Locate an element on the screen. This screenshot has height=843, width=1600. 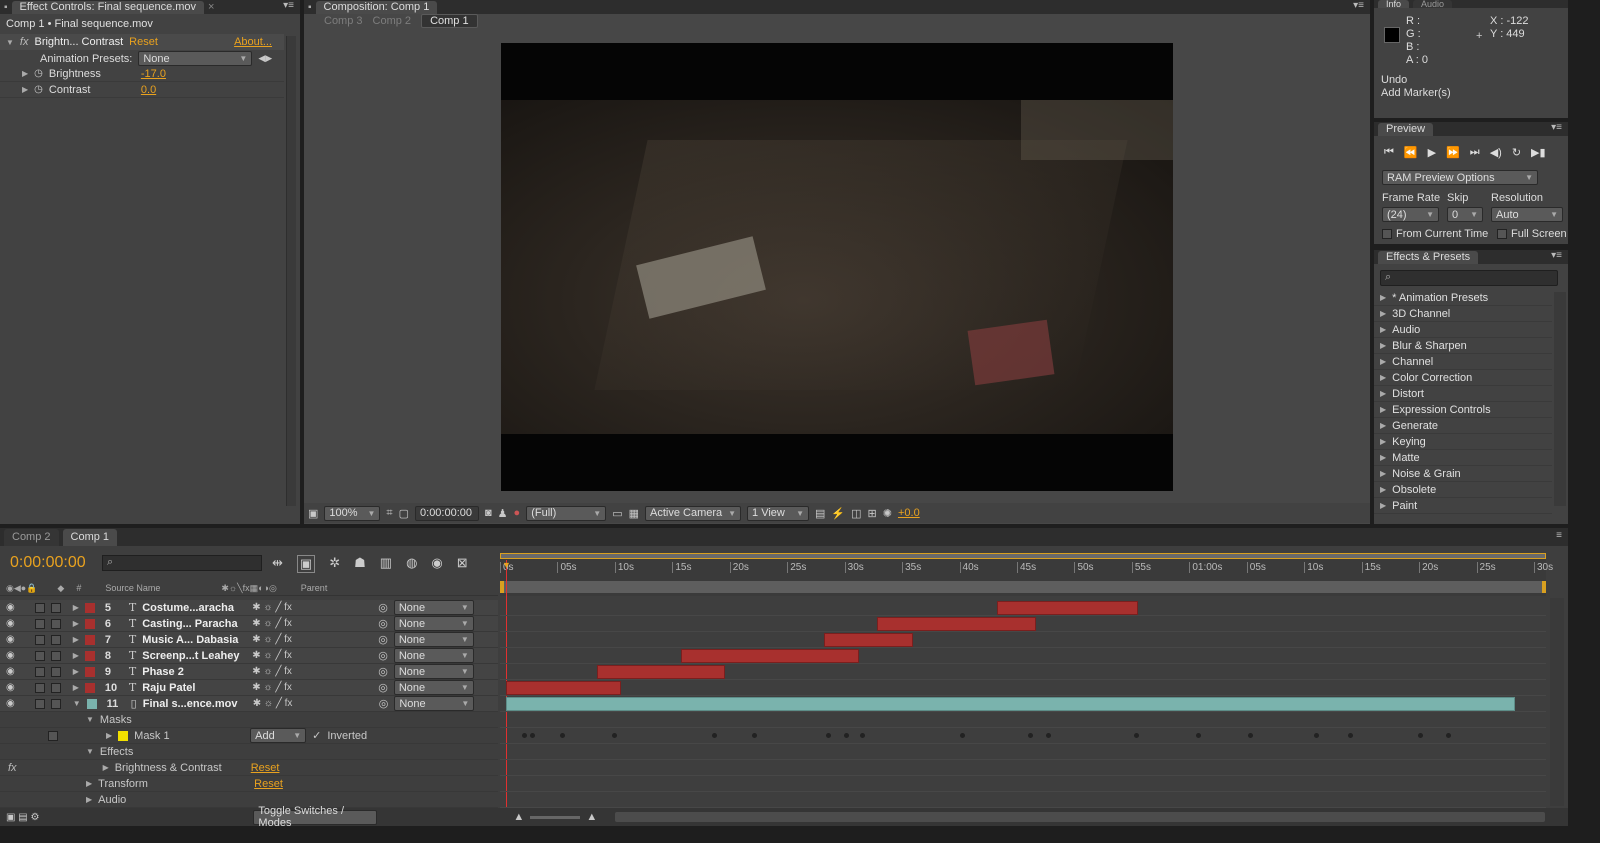
tab-comp2: Comp 2 is located at coordinates (31, 537).